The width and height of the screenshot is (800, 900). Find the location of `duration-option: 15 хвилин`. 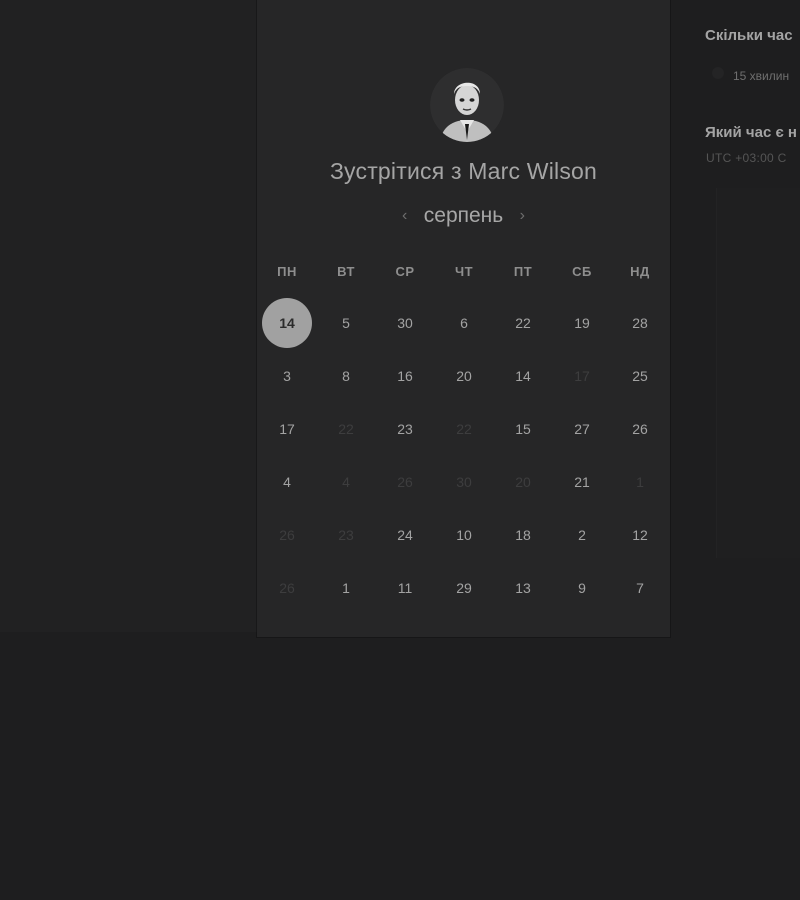

duration-option: 15 хвилин is located at coordinates (761, 76).